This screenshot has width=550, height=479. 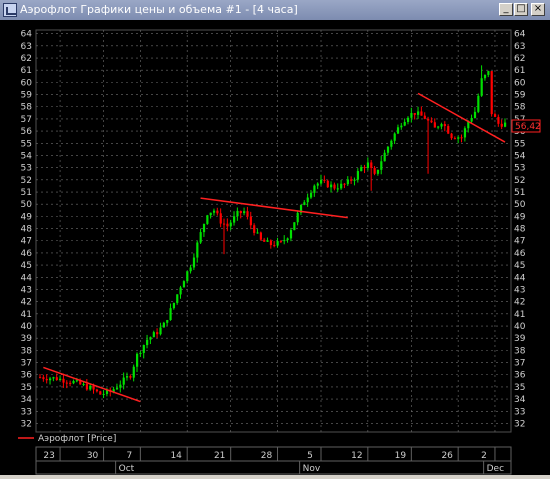 What do you see at coordinates (26, 315) in the screenshot?
I see `y-tick-label-left: 41` at bounding box center [26, 315].